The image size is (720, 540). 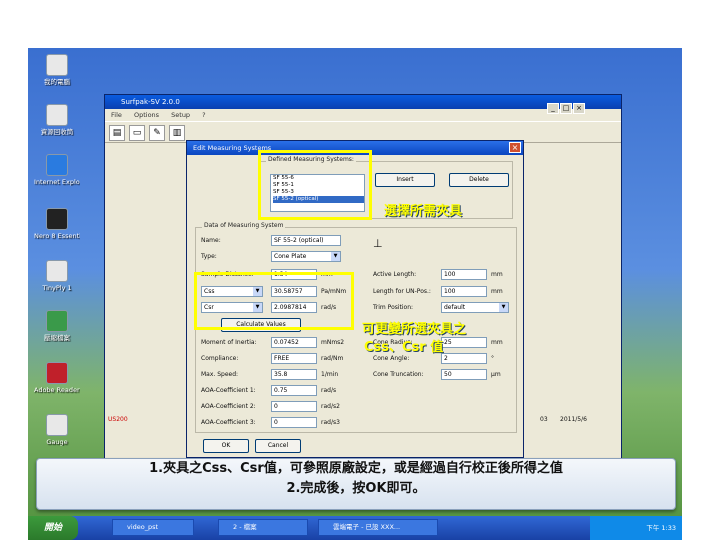 I want to click on compliance-field: FREE, so click(x=294, y=358).